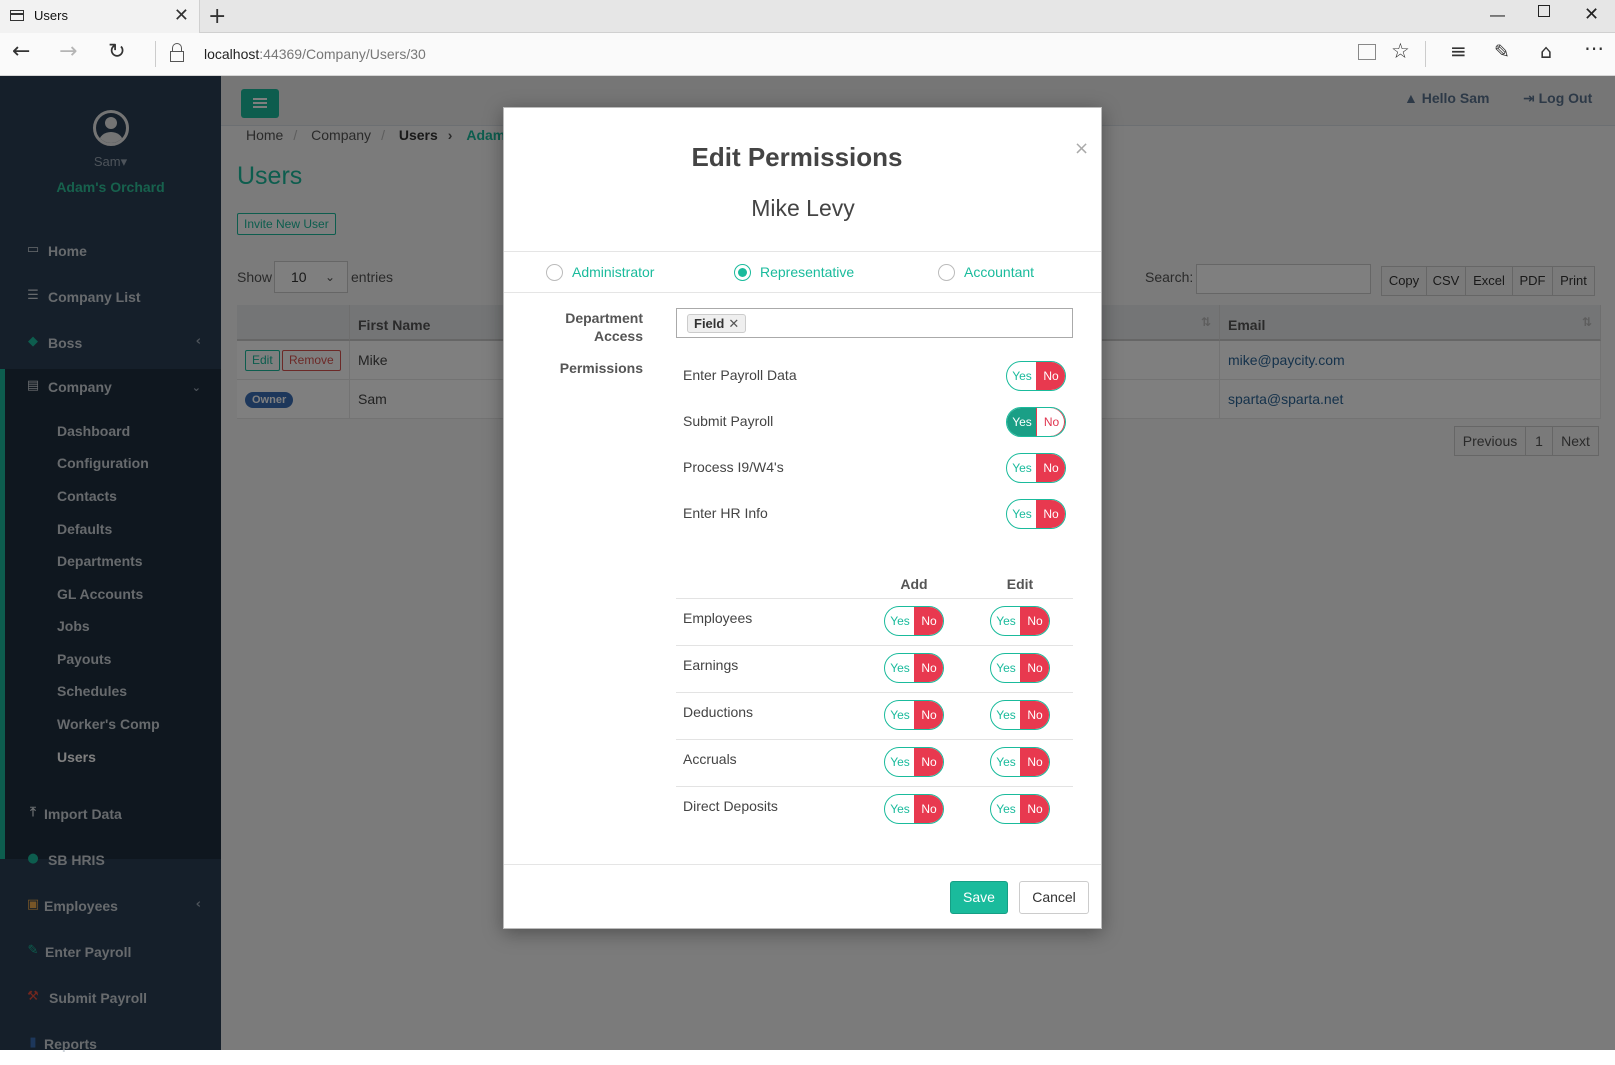 The width and height of the screenshot is (1615, 1065). Describe the element at coordinates (711, 665) in the screenshot. I see `grid-label-earnings: Earnings` at that location.